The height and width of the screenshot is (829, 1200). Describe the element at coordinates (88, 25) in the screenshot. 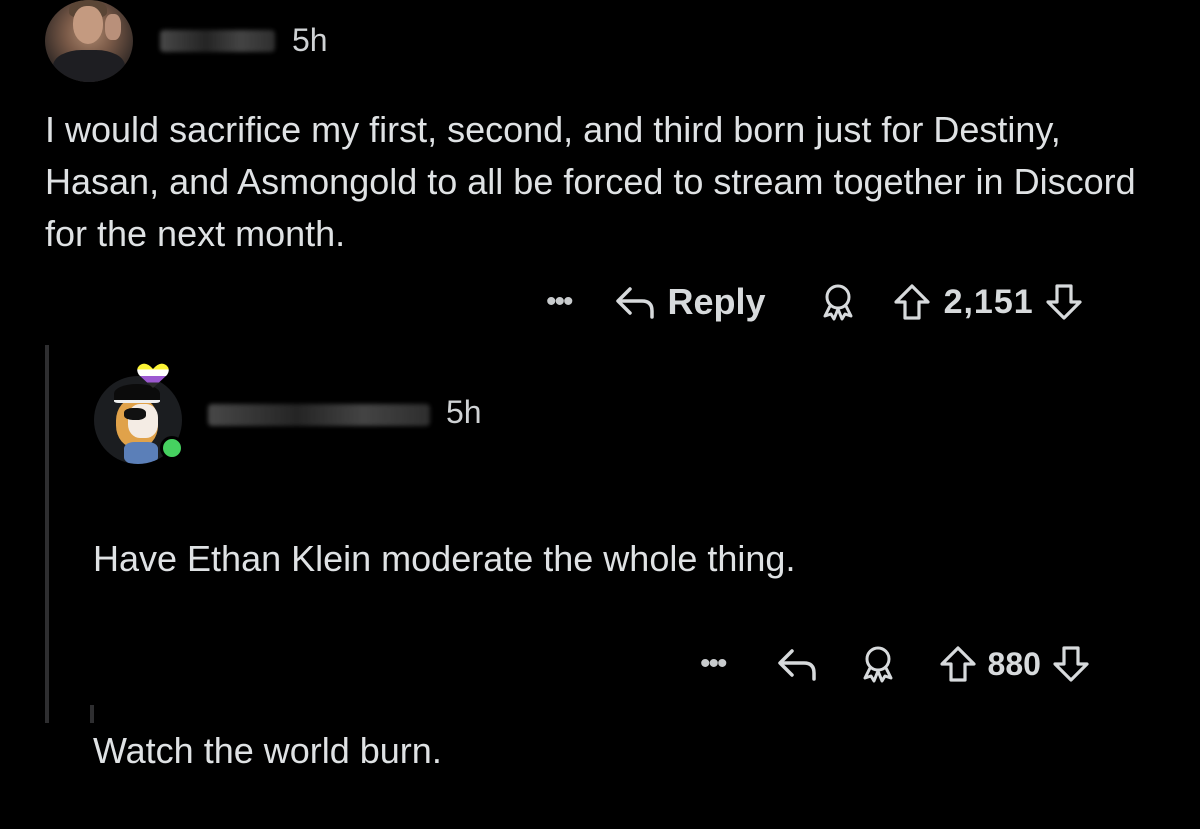

I see `avatar-face` at that location.